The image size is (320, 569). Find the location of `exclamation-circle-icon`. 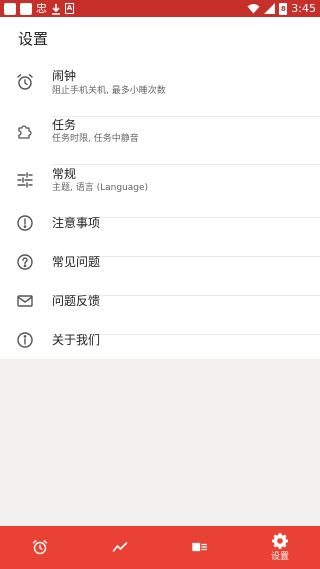

exclamation-circle-icon is located at coordinates (25, 223).